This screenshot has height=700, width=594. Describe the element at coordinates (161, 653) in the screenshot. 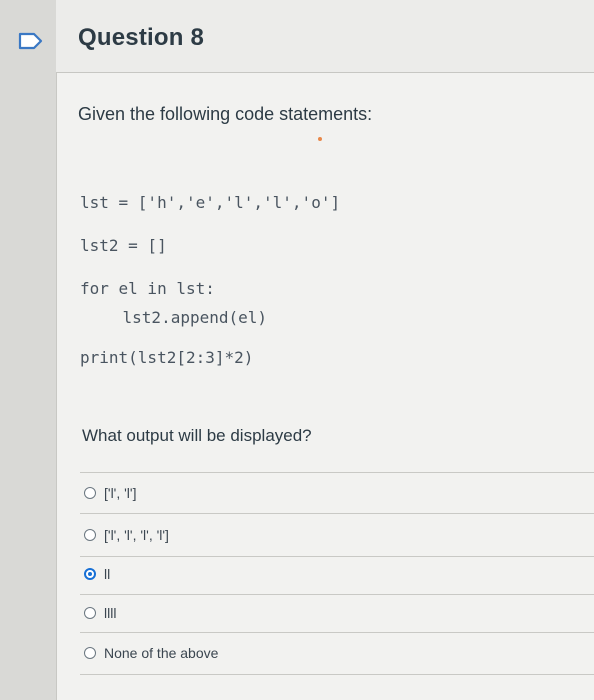

I see `answer-label: None of the above` at that location.